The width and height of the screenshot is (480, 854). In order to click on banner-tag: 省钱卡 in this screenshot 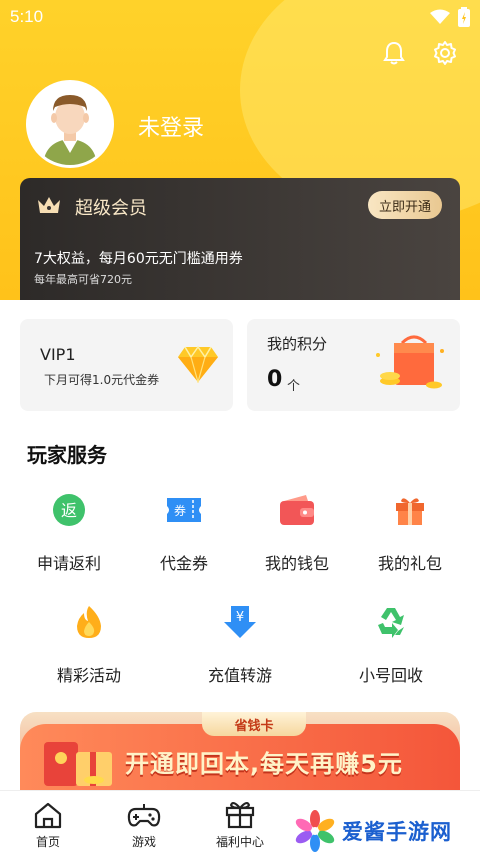, I will do `click(254, 724)`.